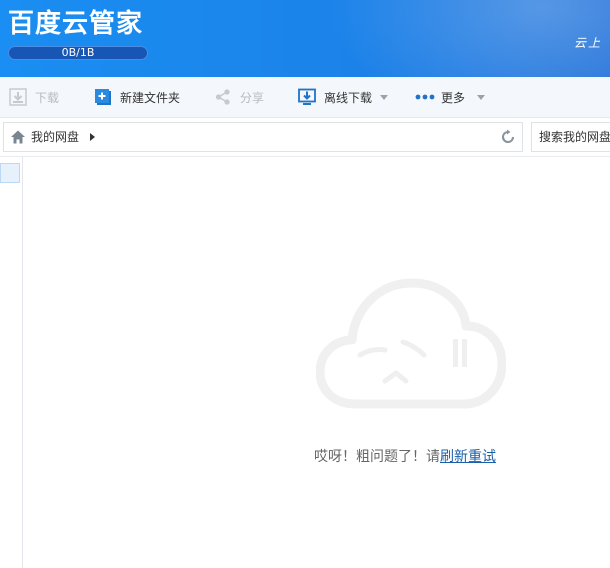 The image size is (610, 568). Describe the element at coordinates (305, 156) in the screenshot. I see `header-divider` at that location.